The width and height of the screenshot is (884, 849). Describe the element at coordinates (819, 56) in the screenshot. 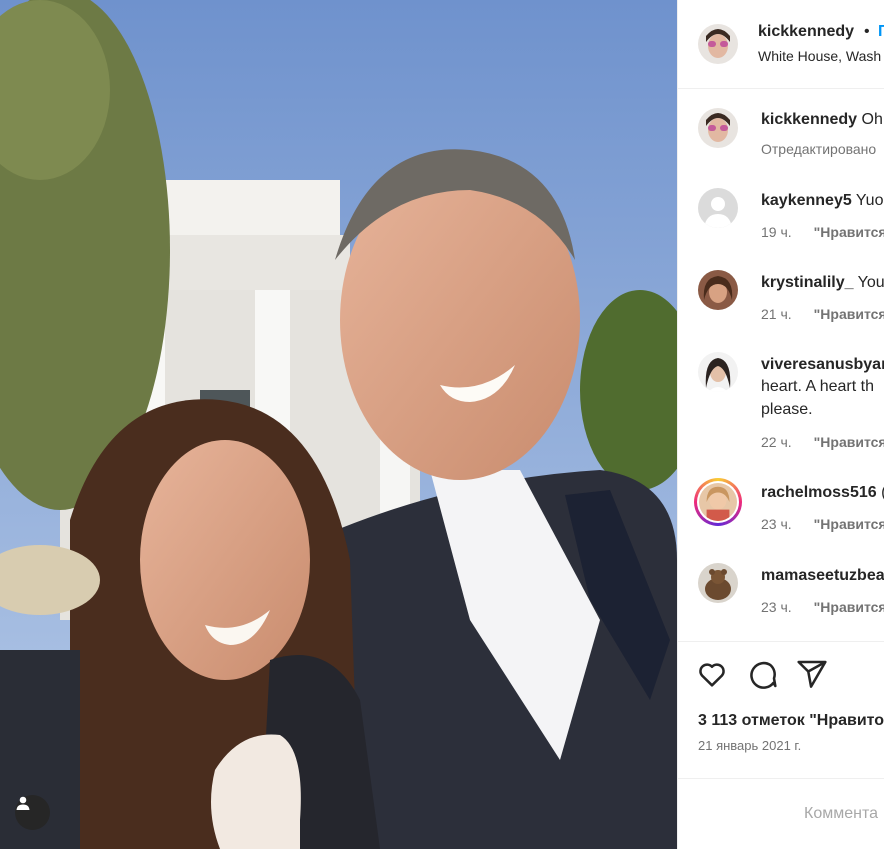

I see `post-location: White House, Wash` at that location.